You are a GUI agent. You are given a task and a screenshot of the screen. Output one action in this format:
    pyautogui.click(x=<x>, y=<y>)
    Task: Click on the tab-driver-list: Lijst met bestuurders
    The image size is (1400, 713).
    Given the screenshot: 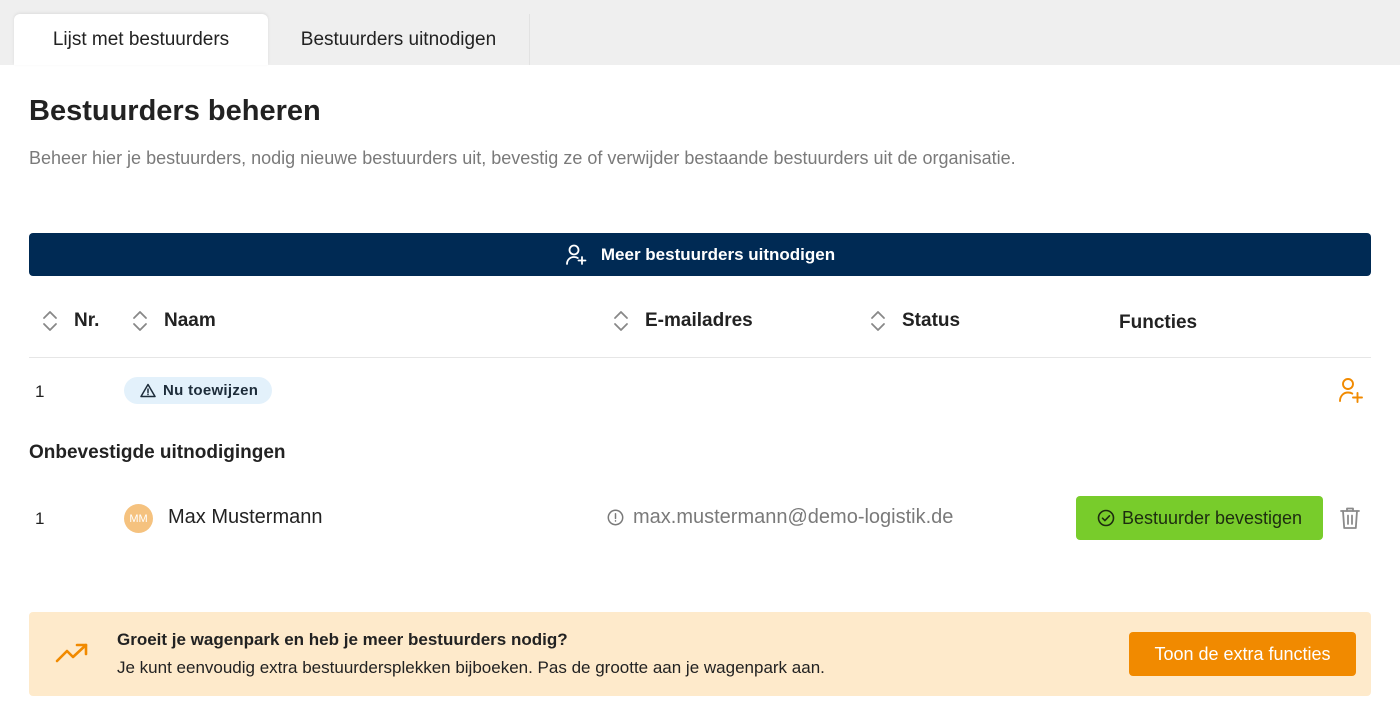 What is the action you would take?
    pyautogui.click(x=141, y=39)
    